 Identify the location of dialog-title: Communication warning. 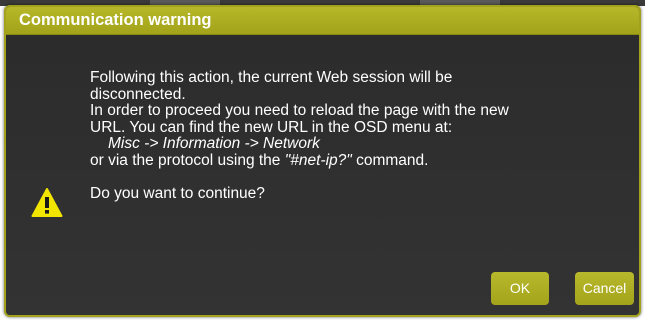
(115, 20).